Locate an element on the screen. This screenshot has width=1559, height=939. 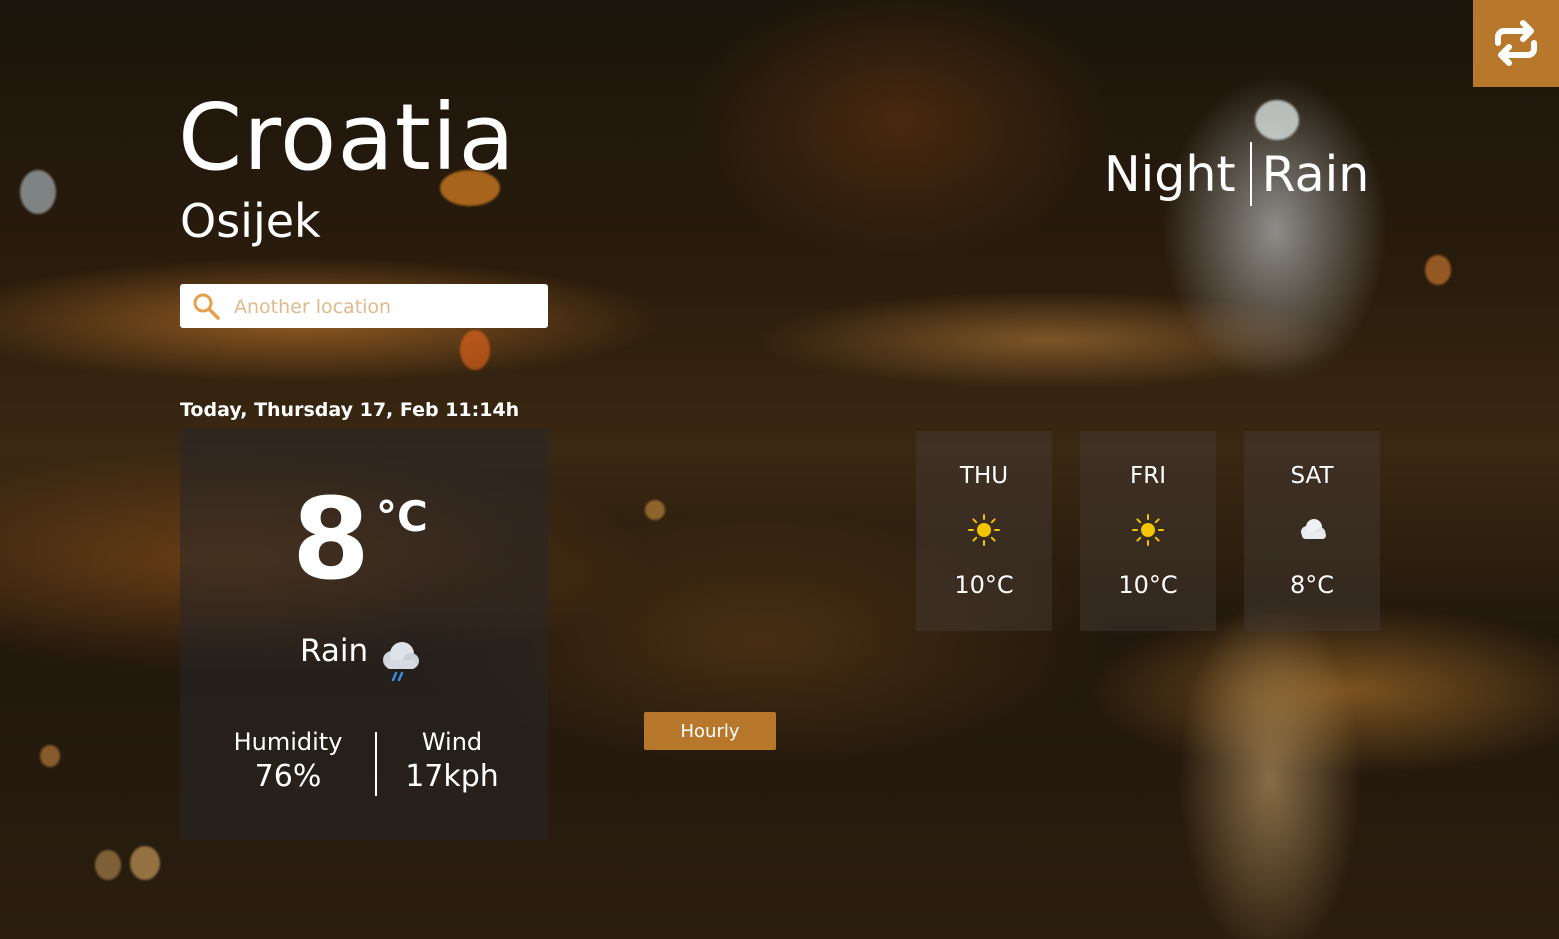
current-datetime: Today, Thursday 17, Feb 11:14h is located at coordinates (350, 410).